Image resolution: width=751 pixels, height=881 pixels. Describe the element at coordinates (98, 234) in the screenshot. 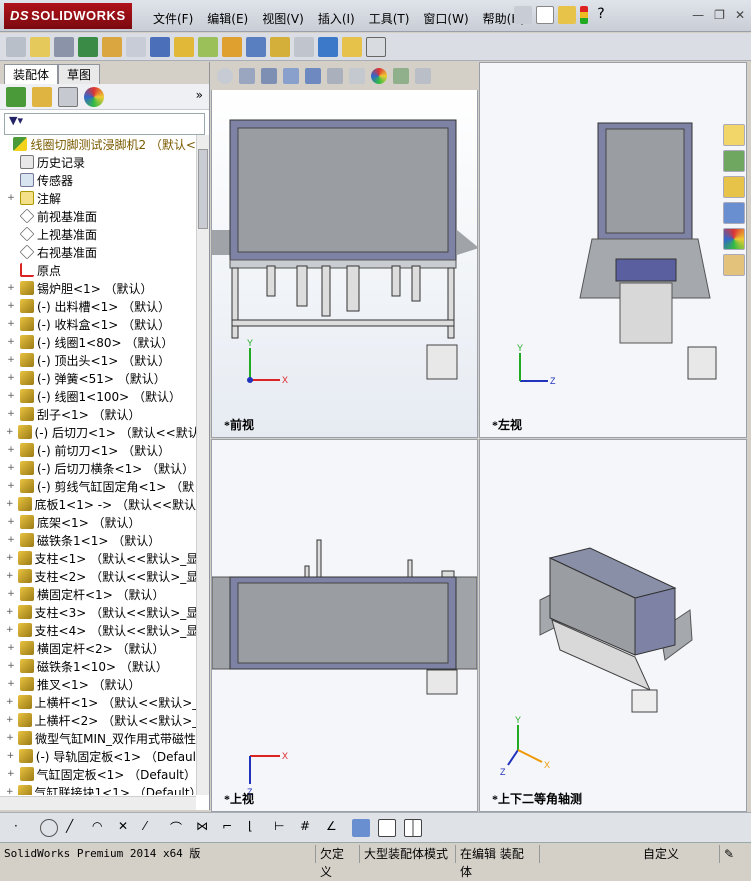

I see `tree-item: 上视基准面` at that location.